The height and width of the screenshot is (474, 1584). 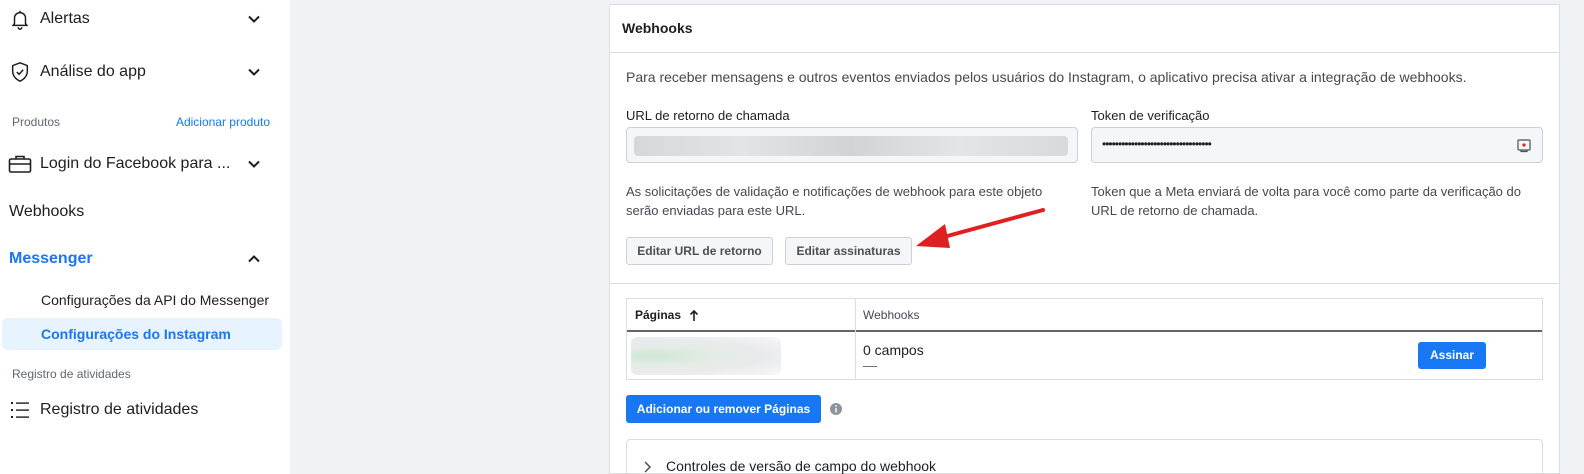 What do you see at coordinates (20, 19) in the screenshot?
I see `bell-icon` at bounding box center [20, 19].